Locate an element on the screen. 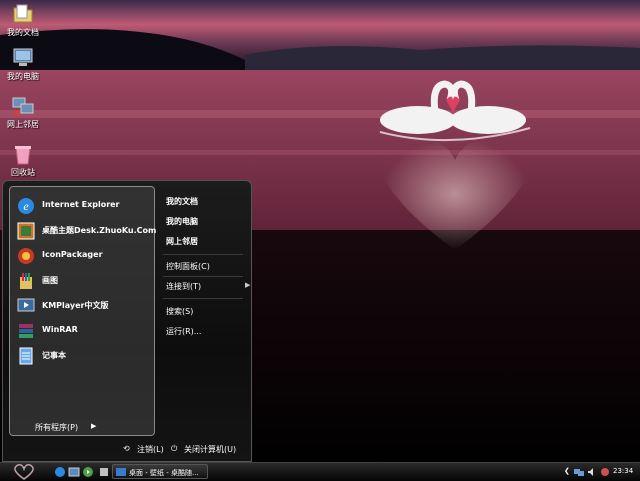  desktop-icon-my-computer: 我的电脑 is located at coordinates (23, 64).